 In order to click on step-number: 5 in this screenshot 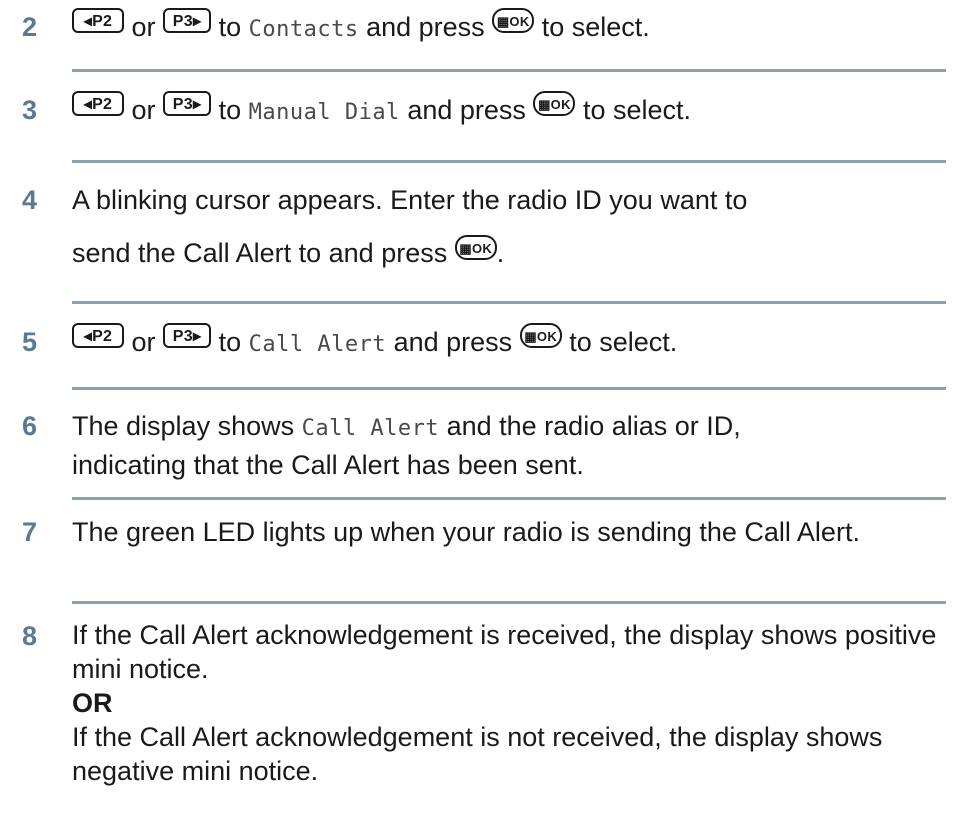, I will do `click(30, 342)`.